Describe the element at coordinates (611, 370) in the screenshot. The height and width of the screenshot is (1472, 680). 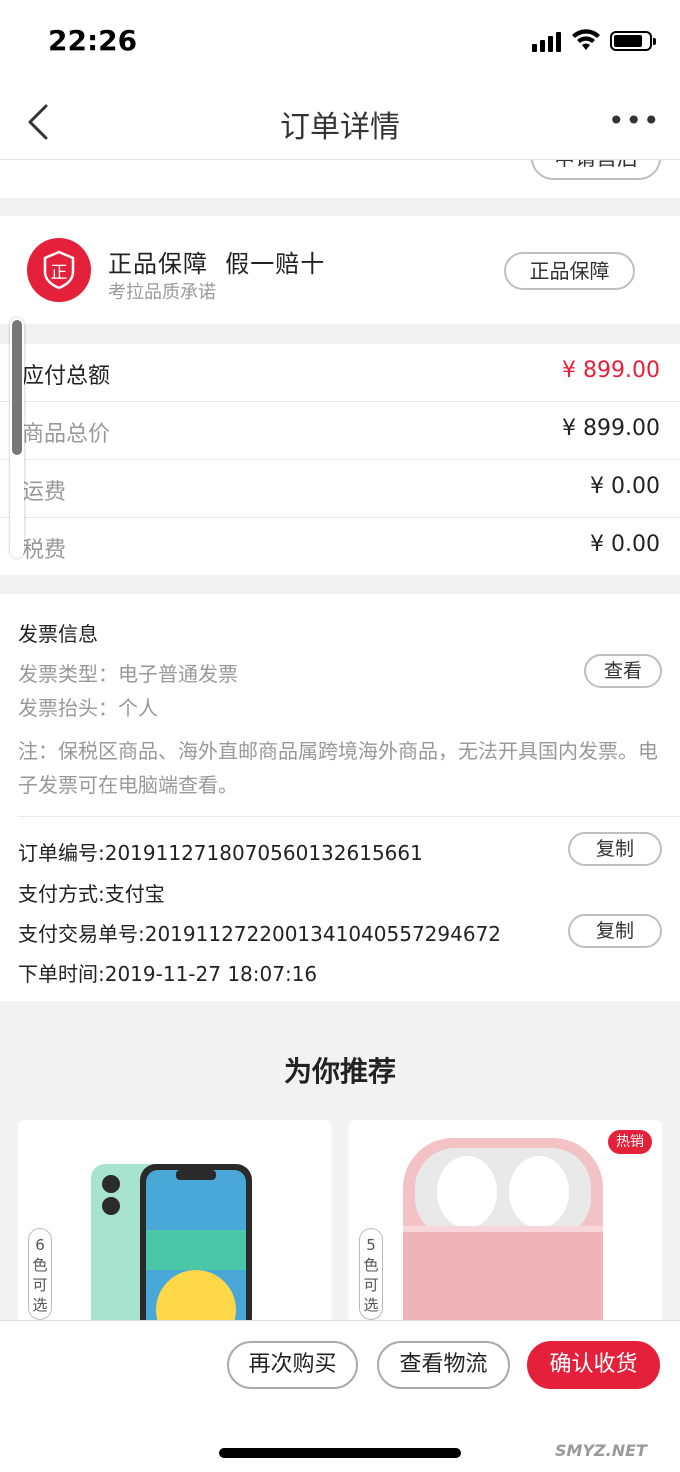
I see `total-value: ¥ 899.00` at that location.